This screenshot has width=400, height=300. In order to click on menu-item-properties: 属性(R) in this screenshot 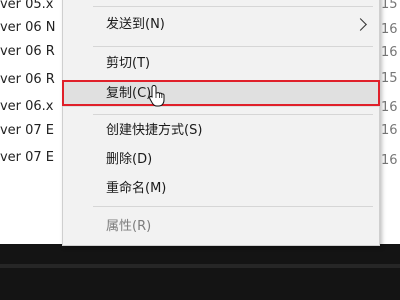, I will do `click(221, 227)`.